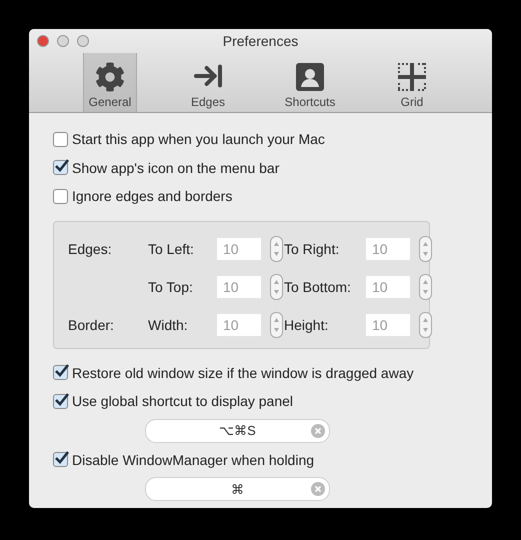 This screenshot has height=540, width=521. Describe the element at coordinates (412, 77) in the screenshot. I see `grid-icon` at that location.